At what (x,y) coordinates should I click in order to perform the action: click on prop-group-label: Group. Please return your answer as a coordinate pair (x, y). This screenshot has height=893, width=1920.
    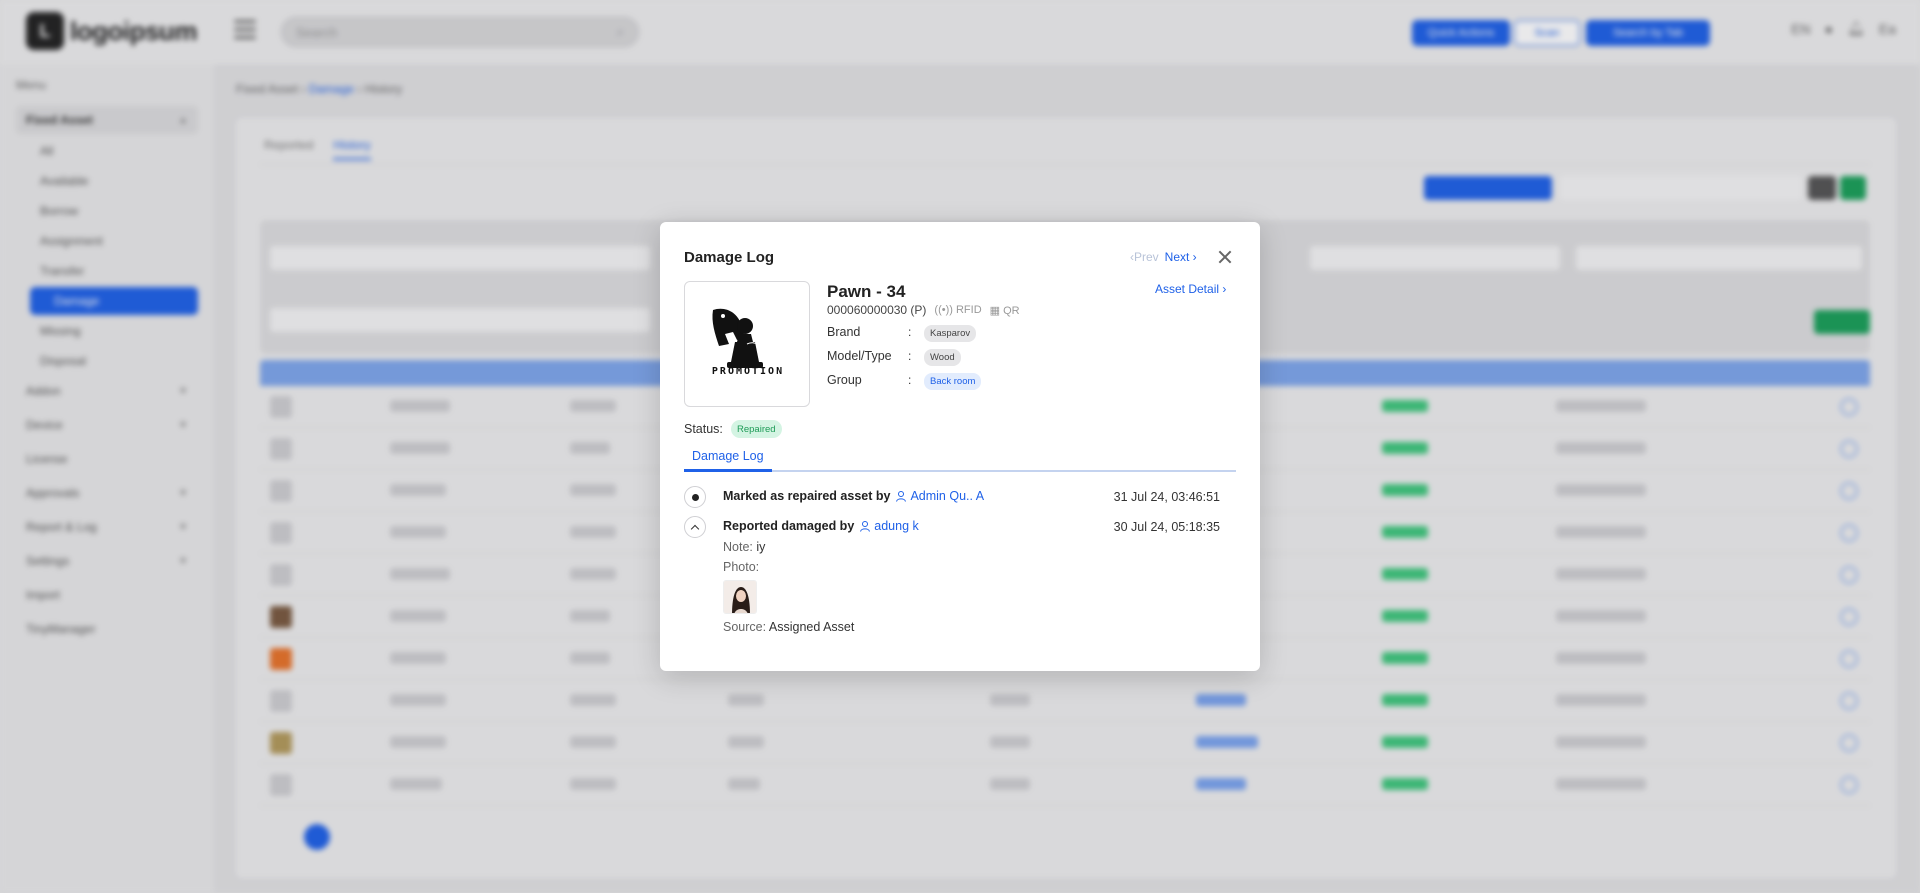
    Looking at the image, I should click on (844, 380).